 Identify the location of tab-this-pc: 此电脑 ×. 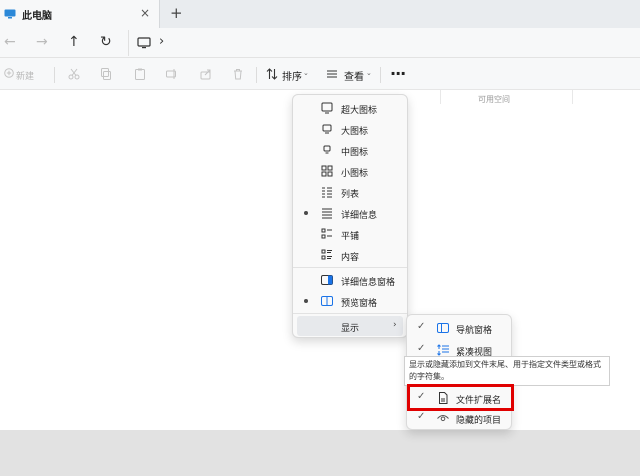
(80, 14).